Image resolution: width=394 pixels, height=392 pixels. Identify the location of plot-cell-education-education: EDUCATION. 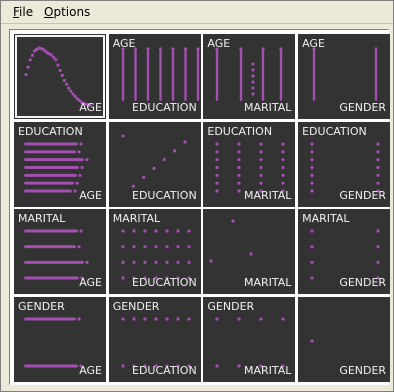
(154, 164).